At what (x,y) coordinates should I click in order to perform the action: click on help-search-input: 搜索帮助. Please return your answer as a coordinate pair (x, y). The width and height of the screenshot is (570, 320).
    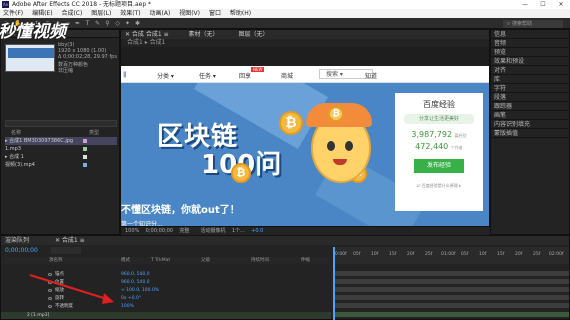
    Looking at the image, I should click on (533, 24).